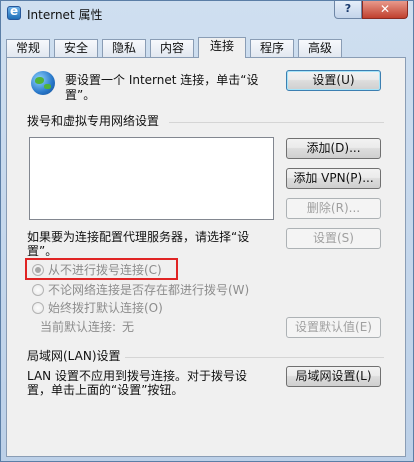  Describe the element at coordinates (38, 308) in the screenshot. I see `radio-always-dial-default` at that location.